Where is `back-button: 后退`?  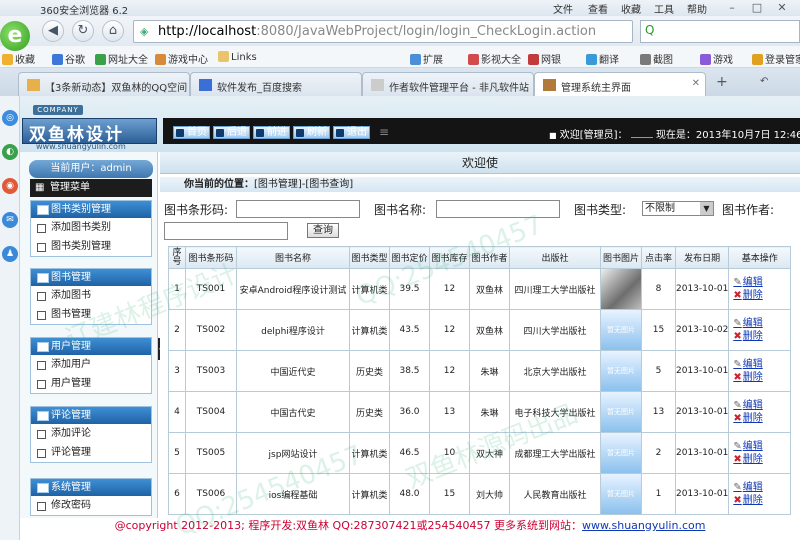 back-button: 后退 is located at coordinates (231, 132).